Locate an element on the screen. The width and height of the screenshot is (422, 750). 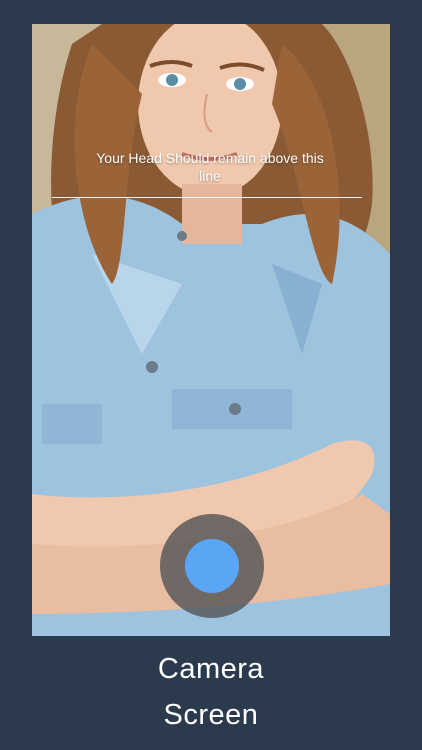
caption-line-2: Screen is located at coordinates (211, 715).